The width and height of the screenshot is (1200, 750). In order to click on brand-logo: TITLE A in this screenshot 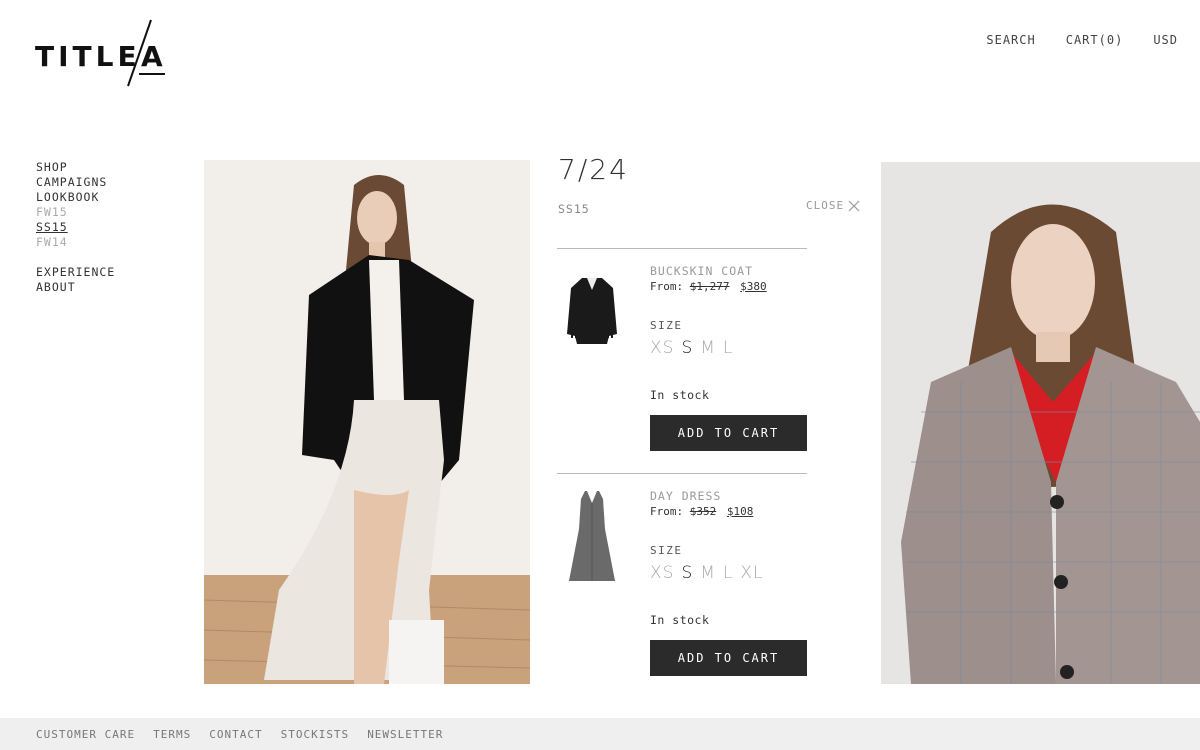, I will do `click(102, 53)`.